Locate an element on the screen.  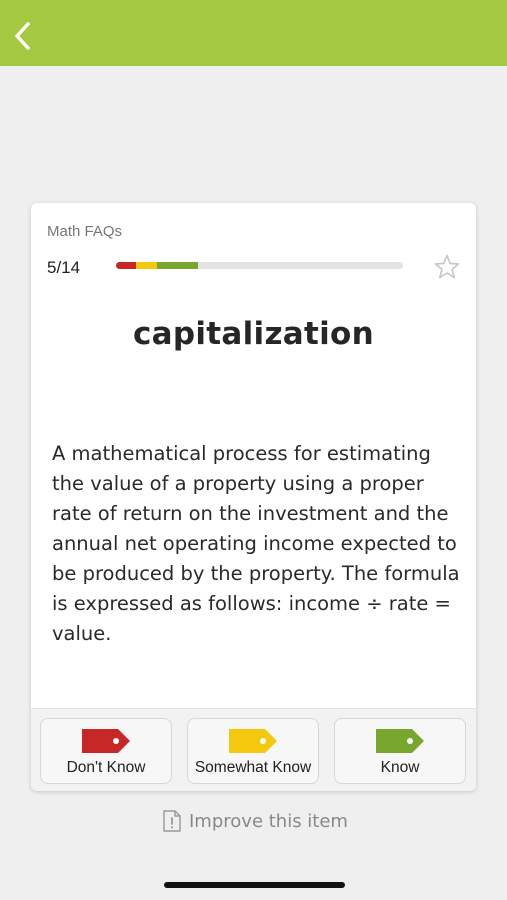
progress-segment-somewhat-know is located at coordinates (146, 265).